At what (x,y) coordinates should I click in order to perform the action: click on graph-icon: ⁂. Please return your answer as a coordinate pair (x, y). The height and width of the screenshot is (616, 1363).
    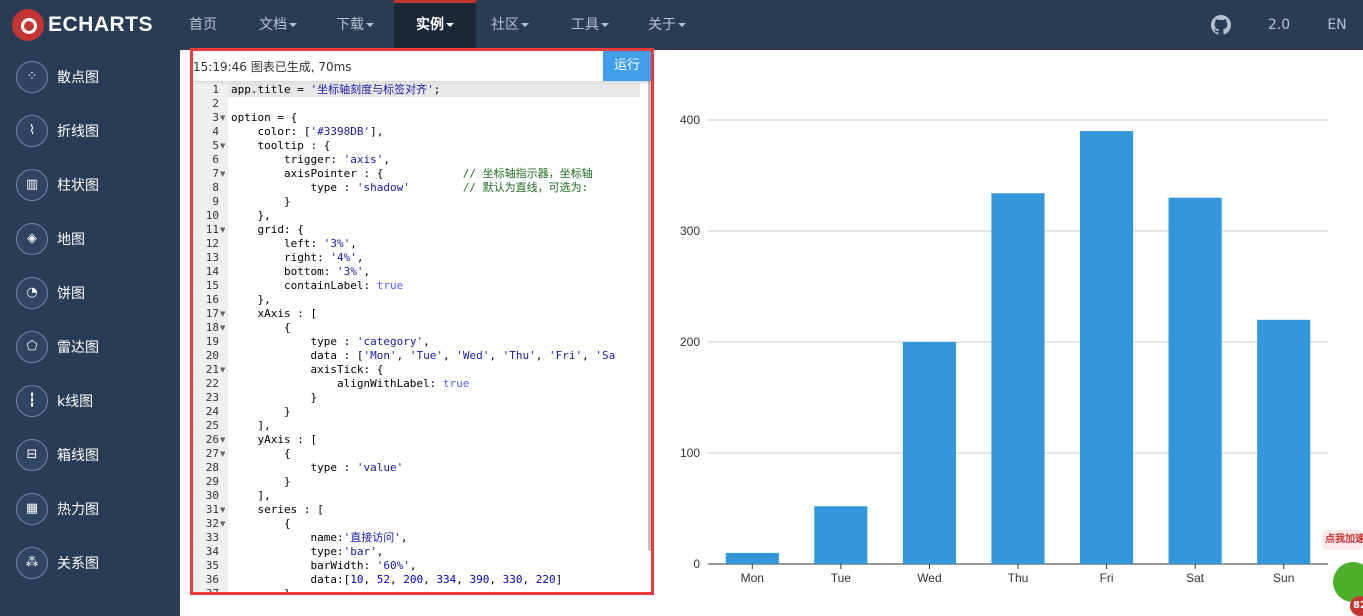
    Looking at the image, I should click on (32, 563).